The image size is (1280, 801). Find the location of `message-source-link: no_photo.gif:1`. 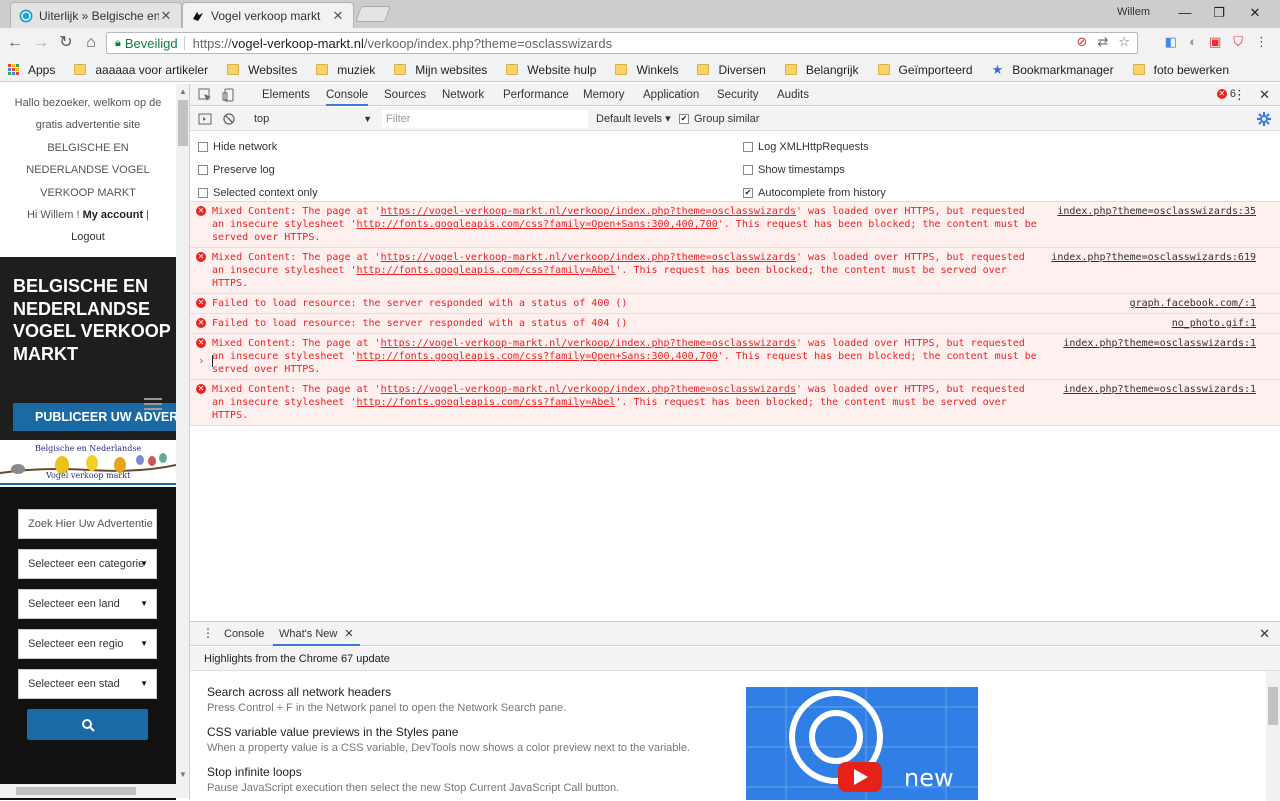

message-source-link: no_photo.gif:1 is located at coordinates (1214, 323).